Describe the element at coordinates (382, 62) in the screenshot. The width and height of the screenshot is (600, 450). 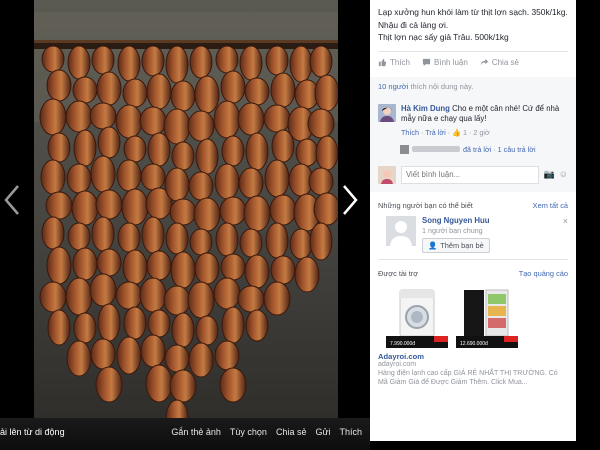
I see `thumbs-up-icon` at that location.